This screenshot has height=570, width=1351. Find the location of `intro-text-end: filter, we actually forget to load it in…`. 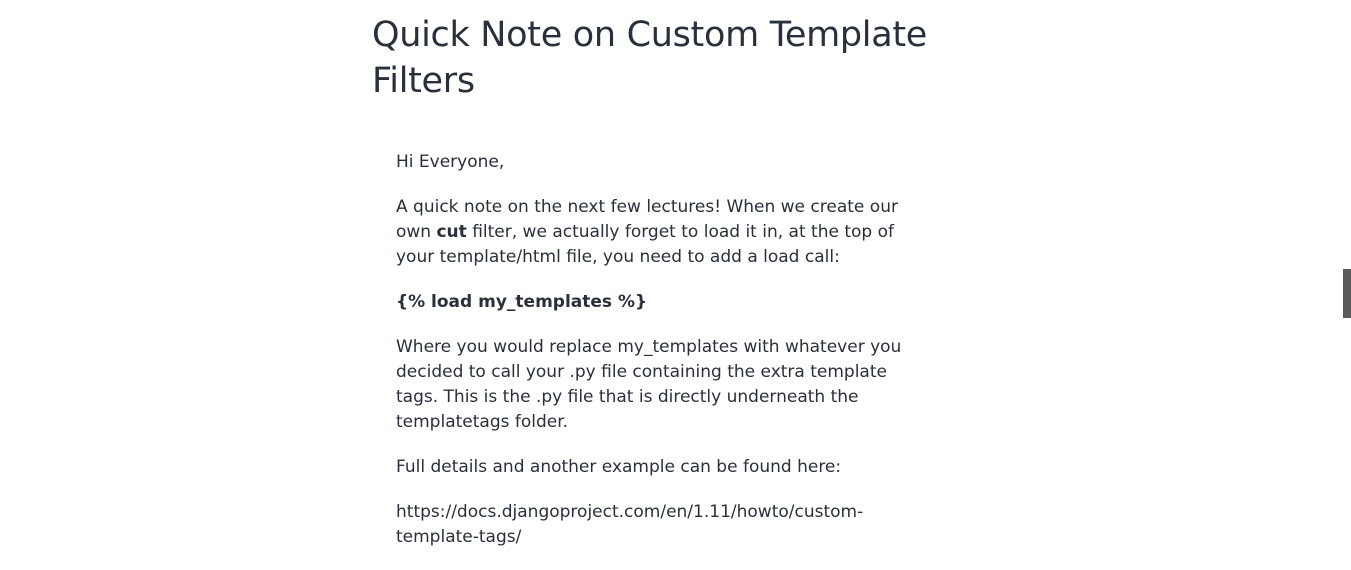

intro-text-end: filter, we actually forget to load it in… is located at coordinates (645, 244).